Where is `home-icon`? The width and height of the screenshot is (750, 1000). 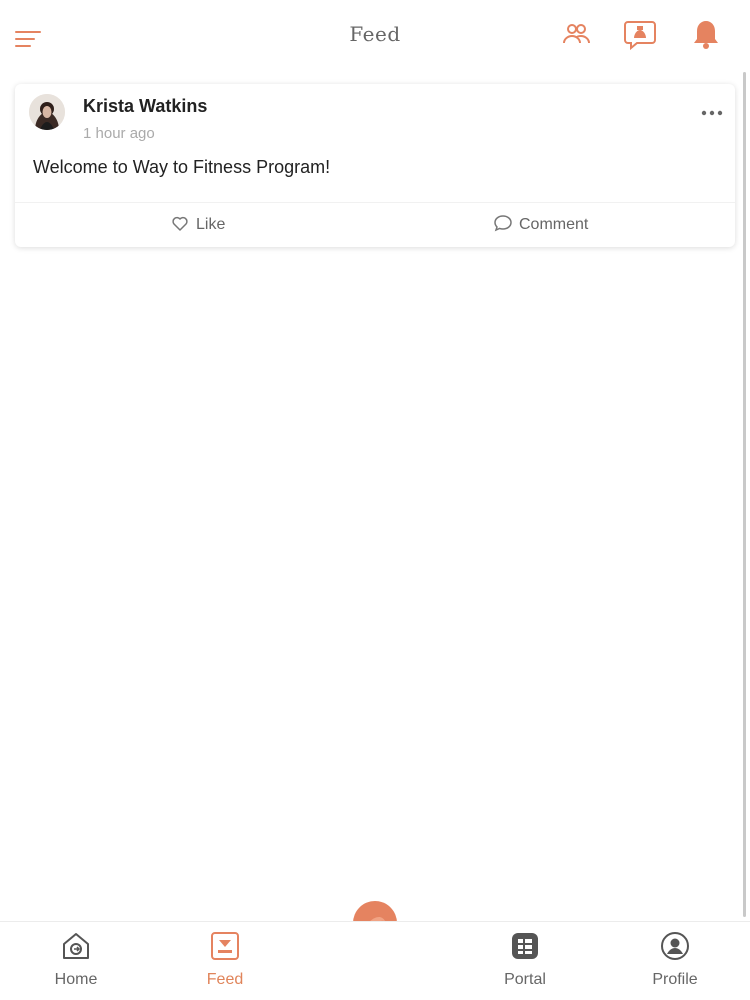 home-icon is located at coordinates (76, 946).